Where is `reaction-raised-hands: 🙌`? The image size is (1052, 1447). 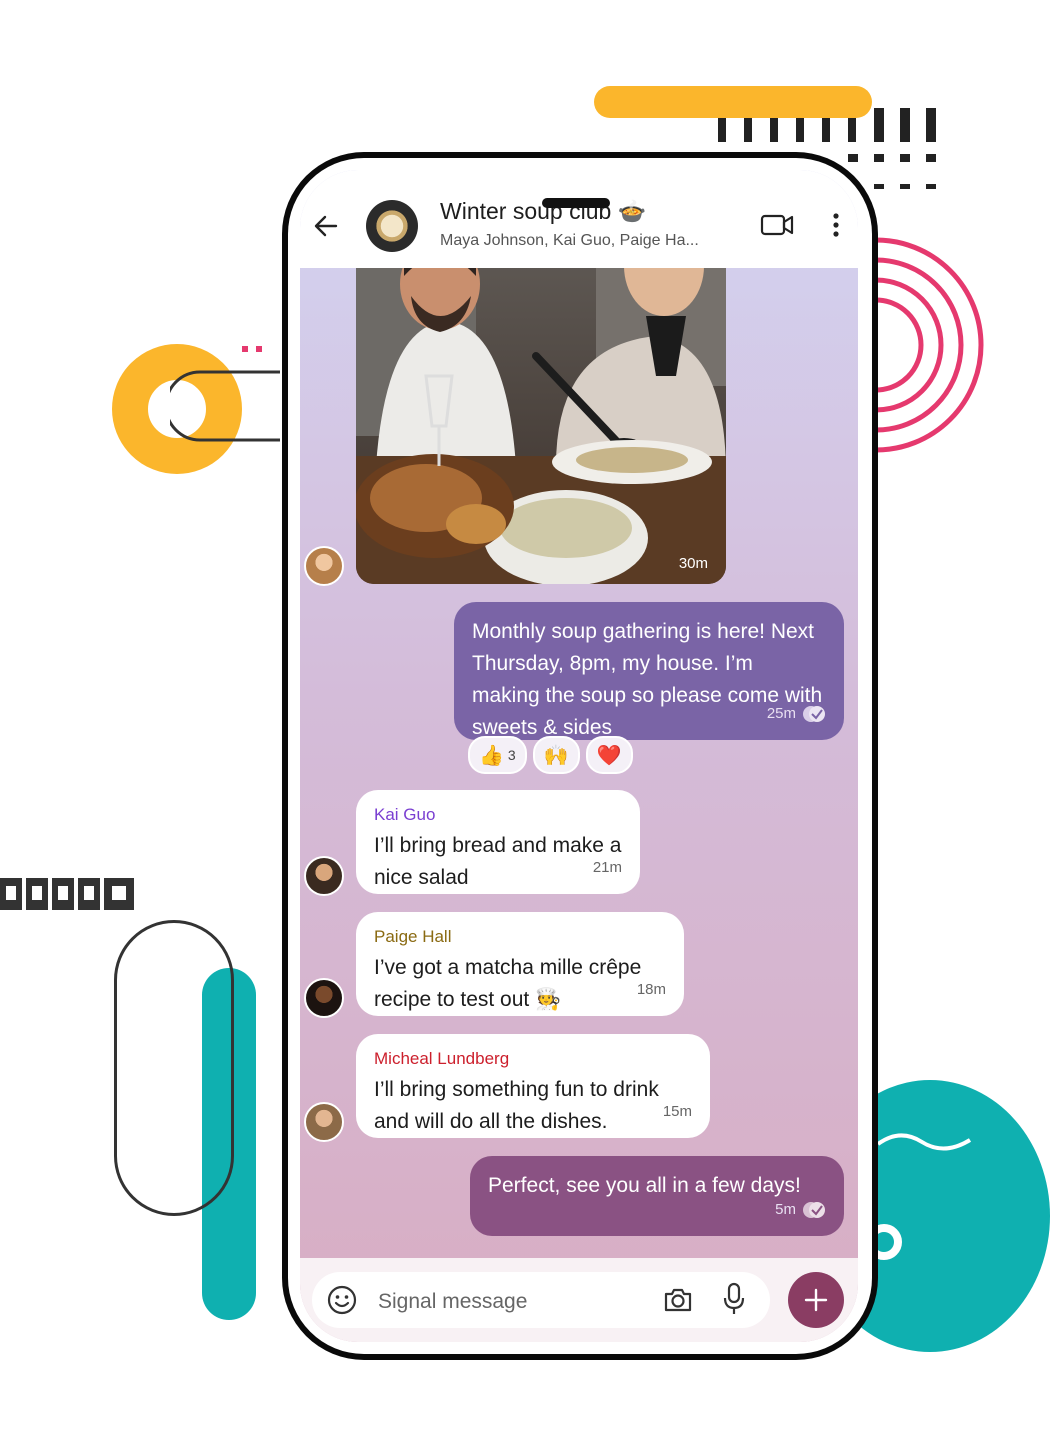 reaction-raised-hands: 🙌 is located at coordinates (556, 755).